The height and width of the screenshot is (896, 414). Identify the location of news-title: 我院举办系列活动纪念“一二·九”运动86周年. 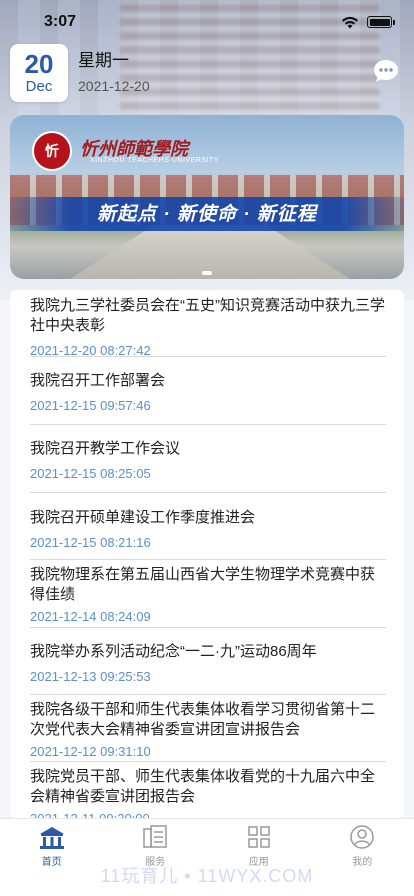
(173, 651).